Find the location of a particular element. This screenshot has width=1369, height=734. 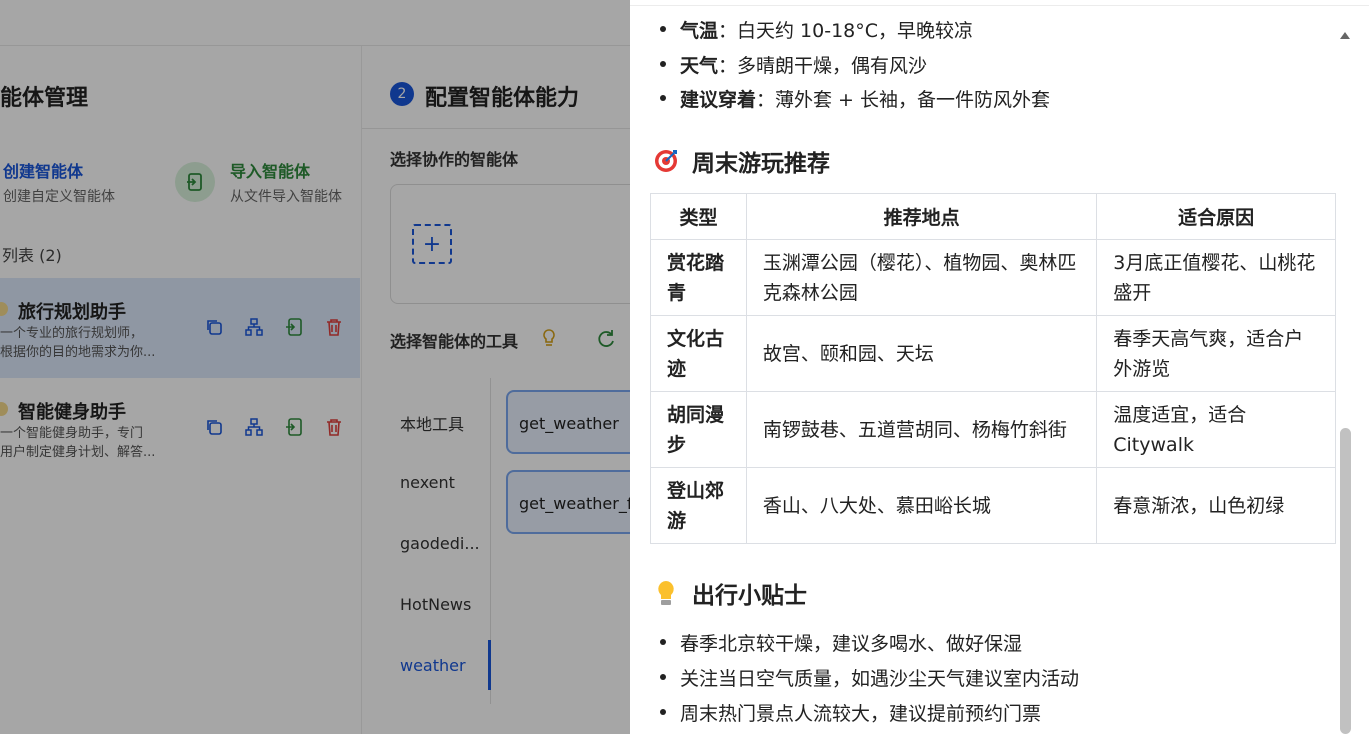

table-cell-reason: 3月底正值樱花、山桃花盛开 is located at coordinates (1216, 277).